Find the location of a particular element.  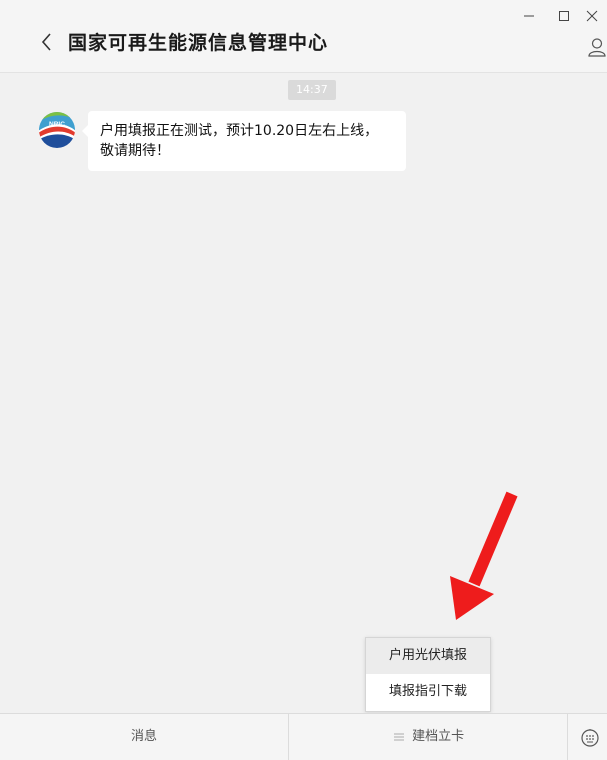

close-button is located at coordinates (592, 16).